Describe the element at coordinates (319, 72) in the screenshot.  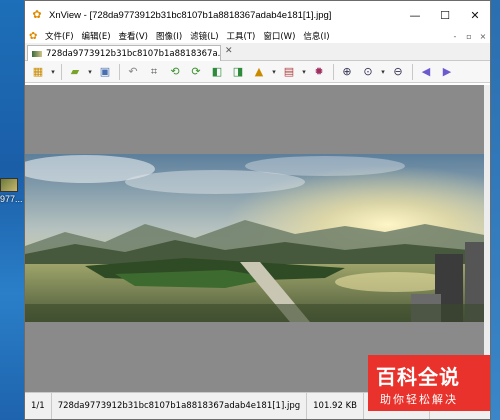
I see `effects-icon: ✹` at that location.